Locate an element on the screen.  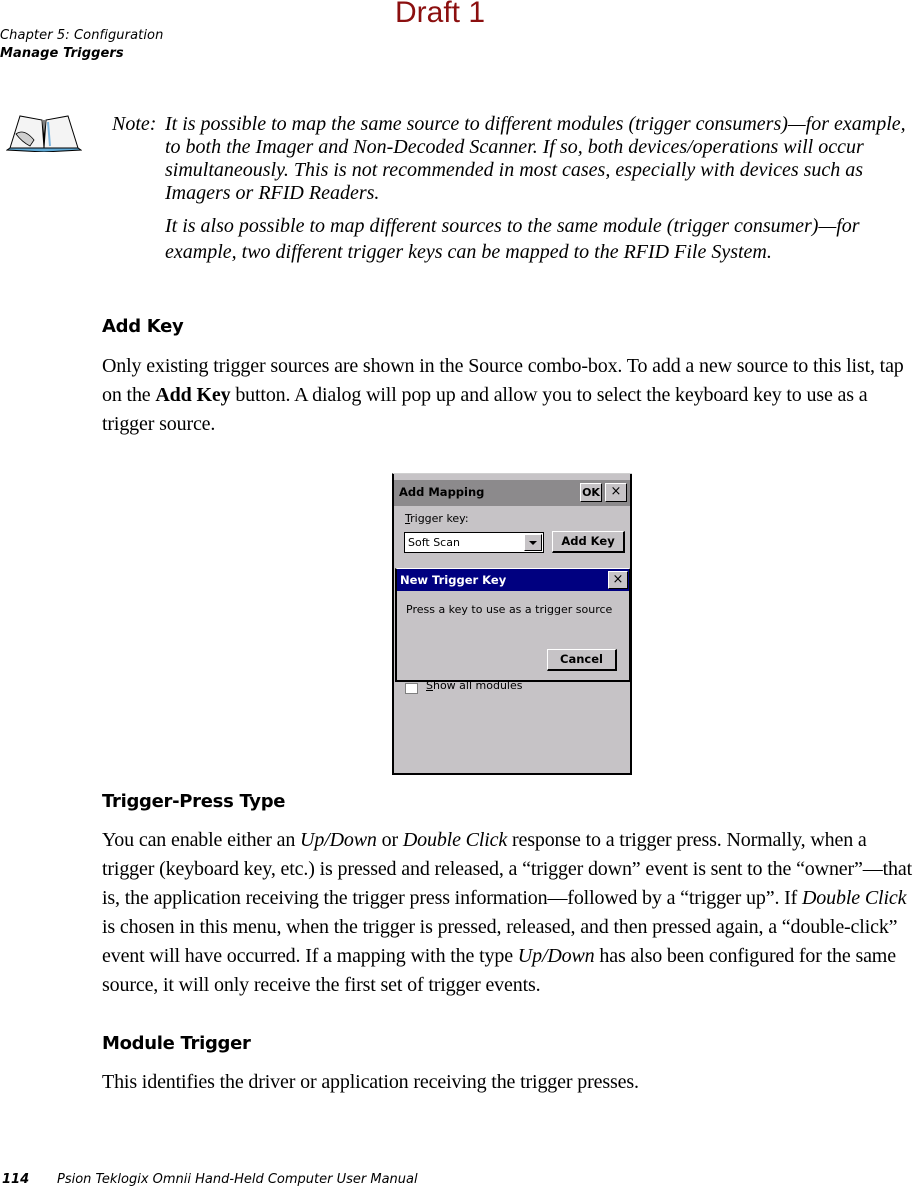
page-number: 114 is located at coordinates (16, 1179).